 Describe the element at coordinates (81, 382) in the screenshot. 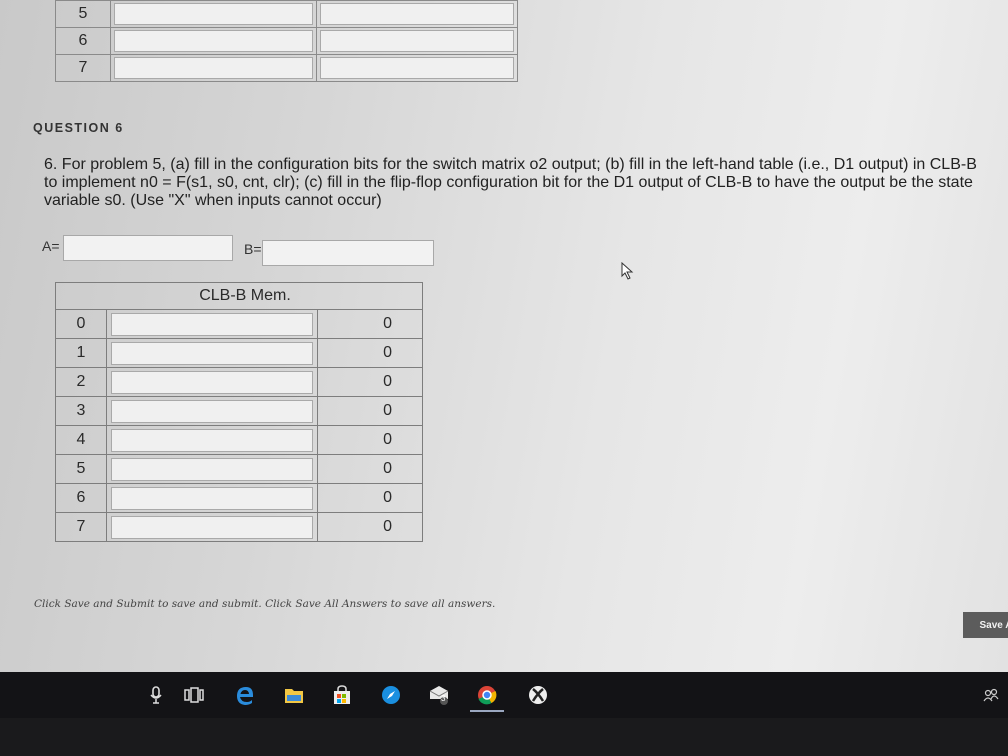

I see `row-index: 2` at that location.